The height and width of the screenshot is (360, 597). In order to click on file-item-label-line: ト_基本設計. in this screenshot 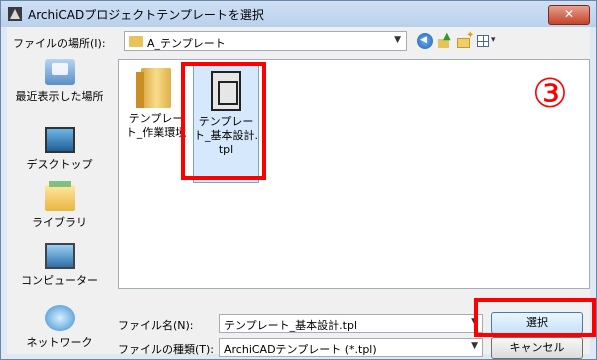, I will do `click(226, 135)`.